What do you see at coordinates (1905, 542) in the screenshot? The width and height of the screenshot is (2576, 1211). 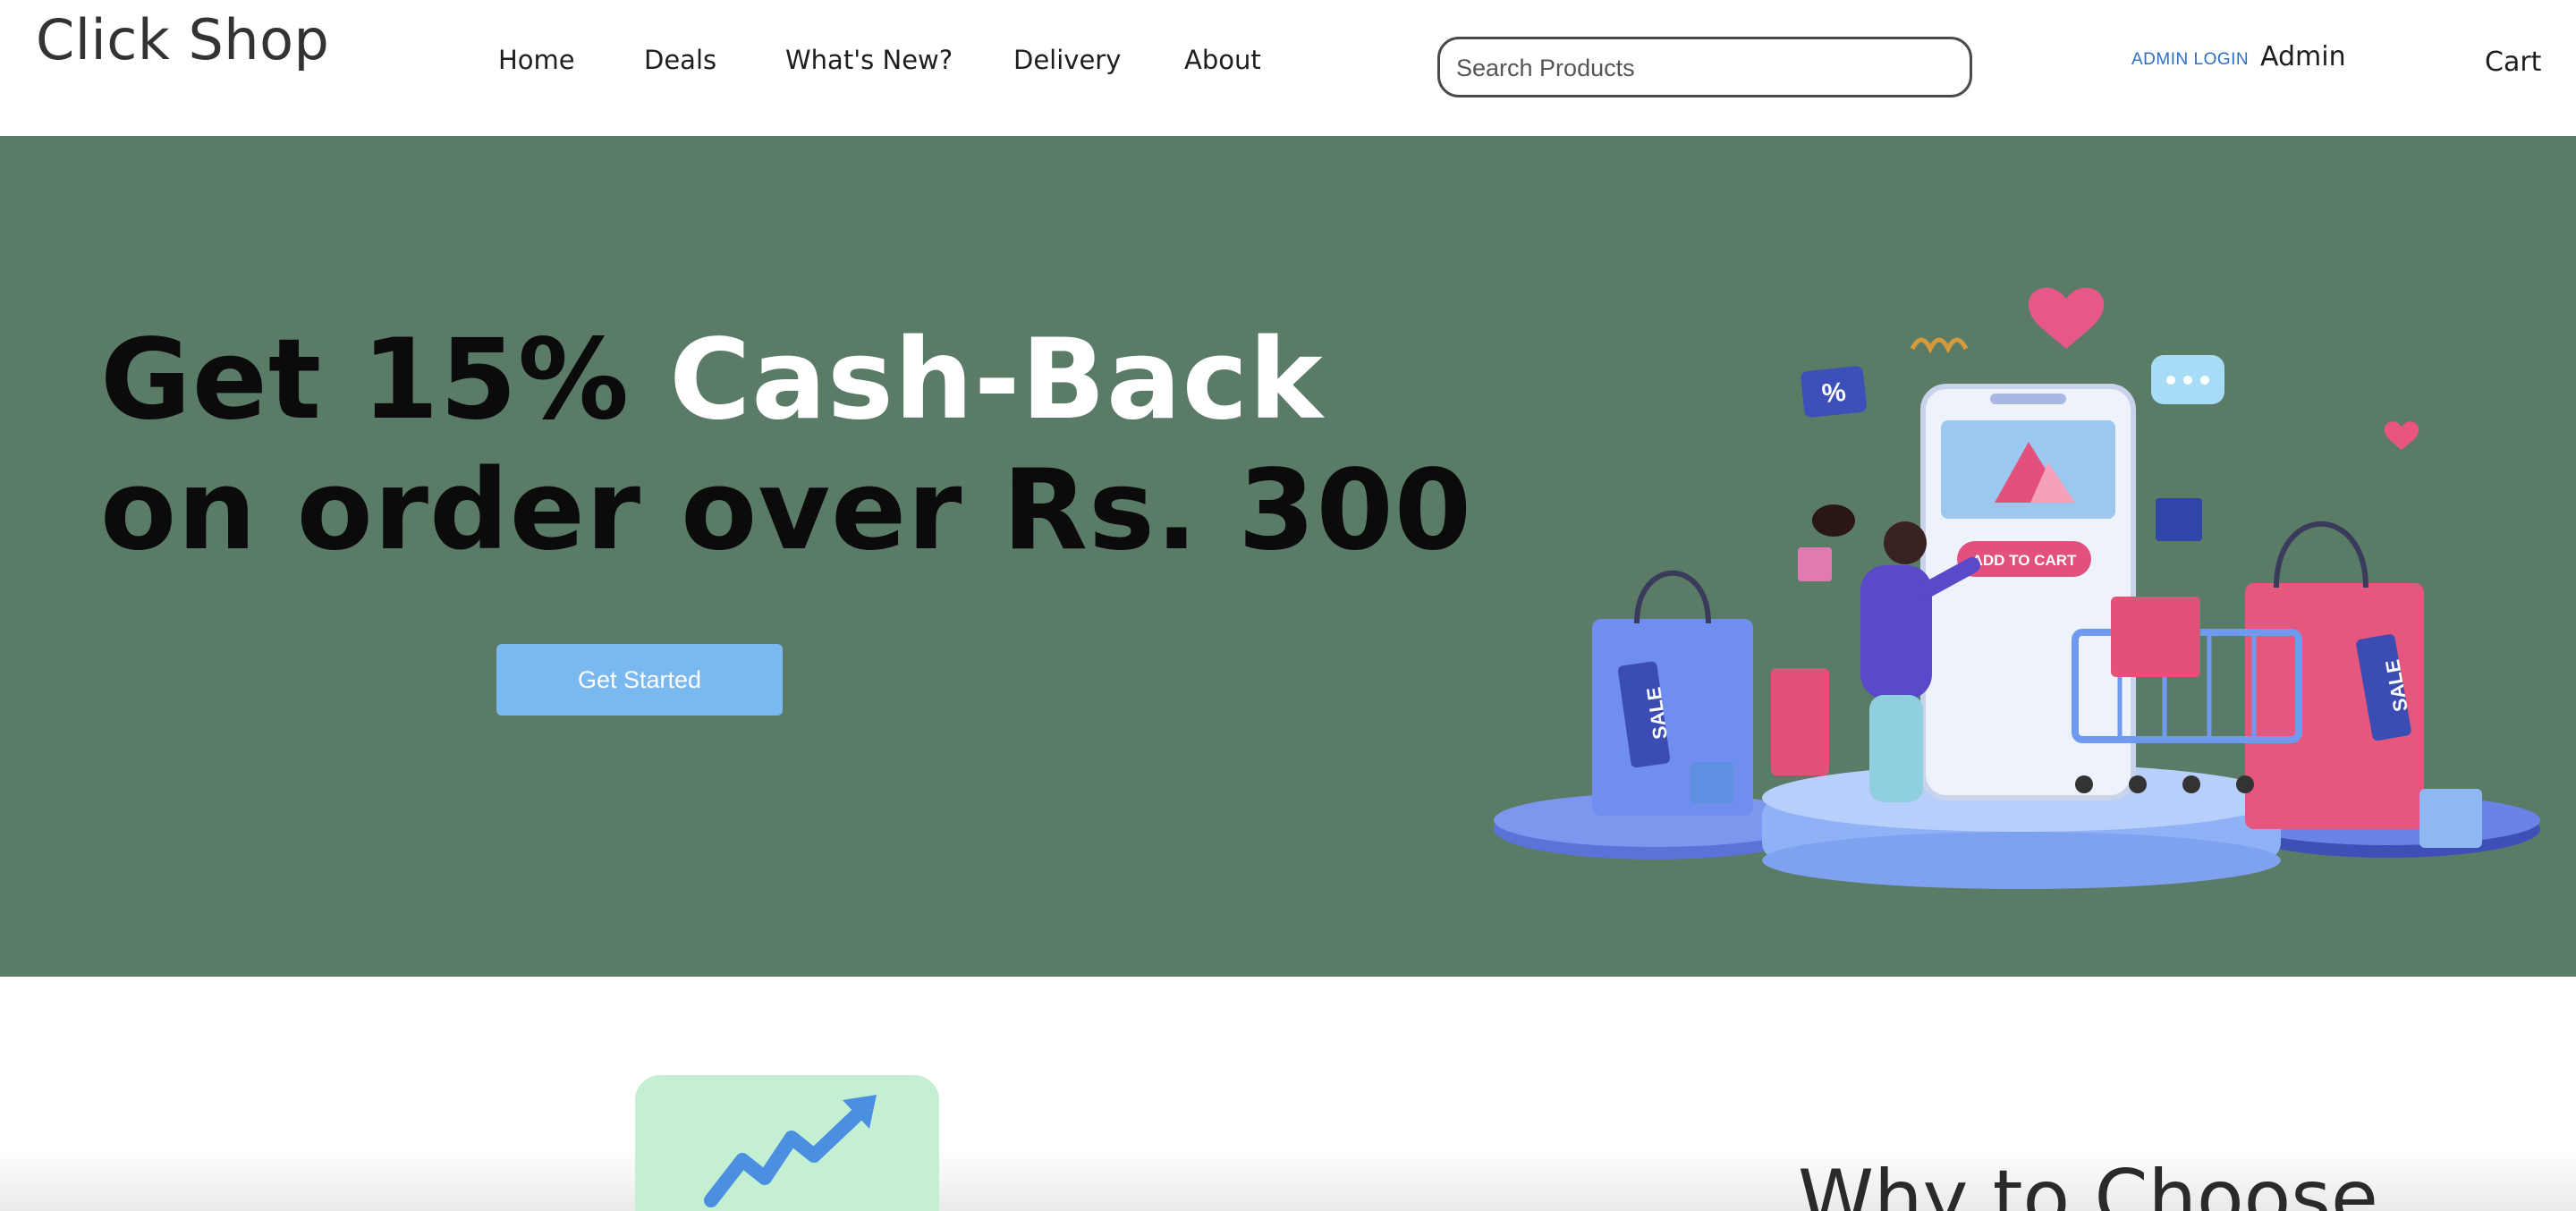 I see `person-head` at bounding box center [1905, 542].